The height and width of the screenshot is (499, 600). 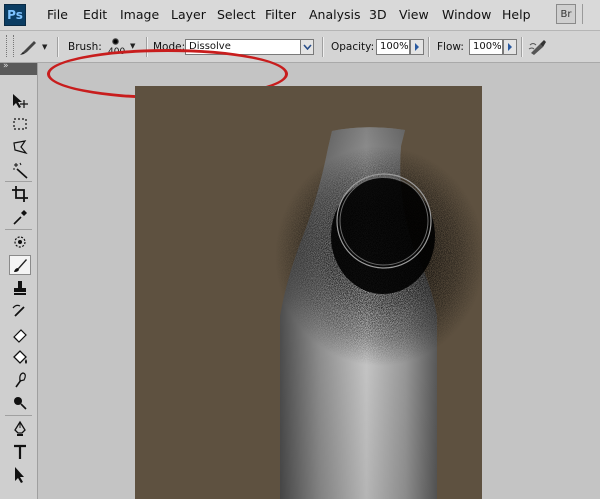 I want to click on eraser-tool, so click(x=20, y=334).